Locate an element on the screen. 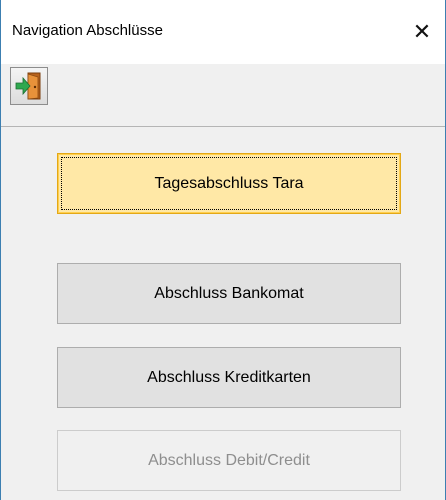  exit-button is located at coordinates (29, 86).